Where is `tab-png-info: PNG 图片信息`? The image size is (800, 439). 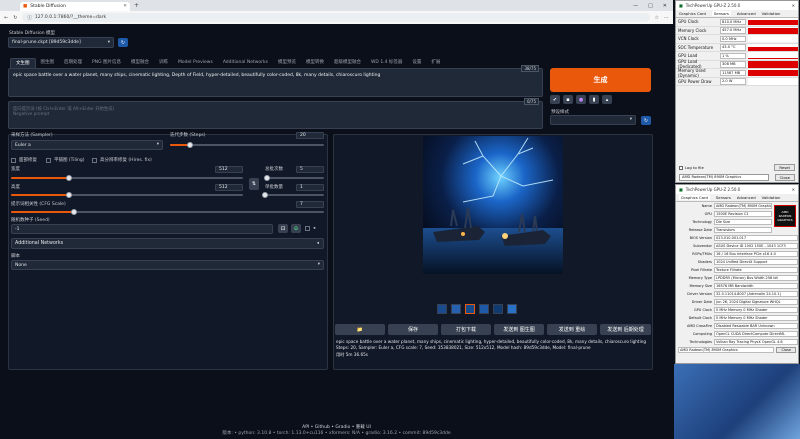
tab-png-info: PNG 图片信息 is located at coordinates (106, 63).